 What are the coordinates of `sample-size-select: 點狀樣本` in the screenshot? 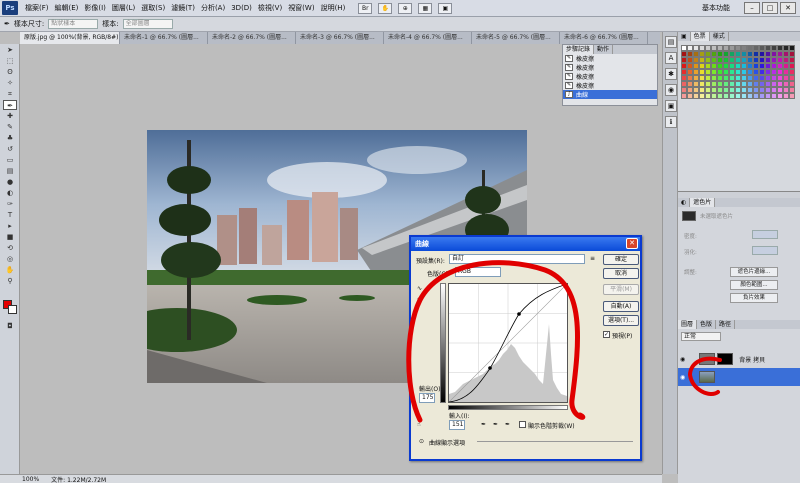 It's located at (73, 24).